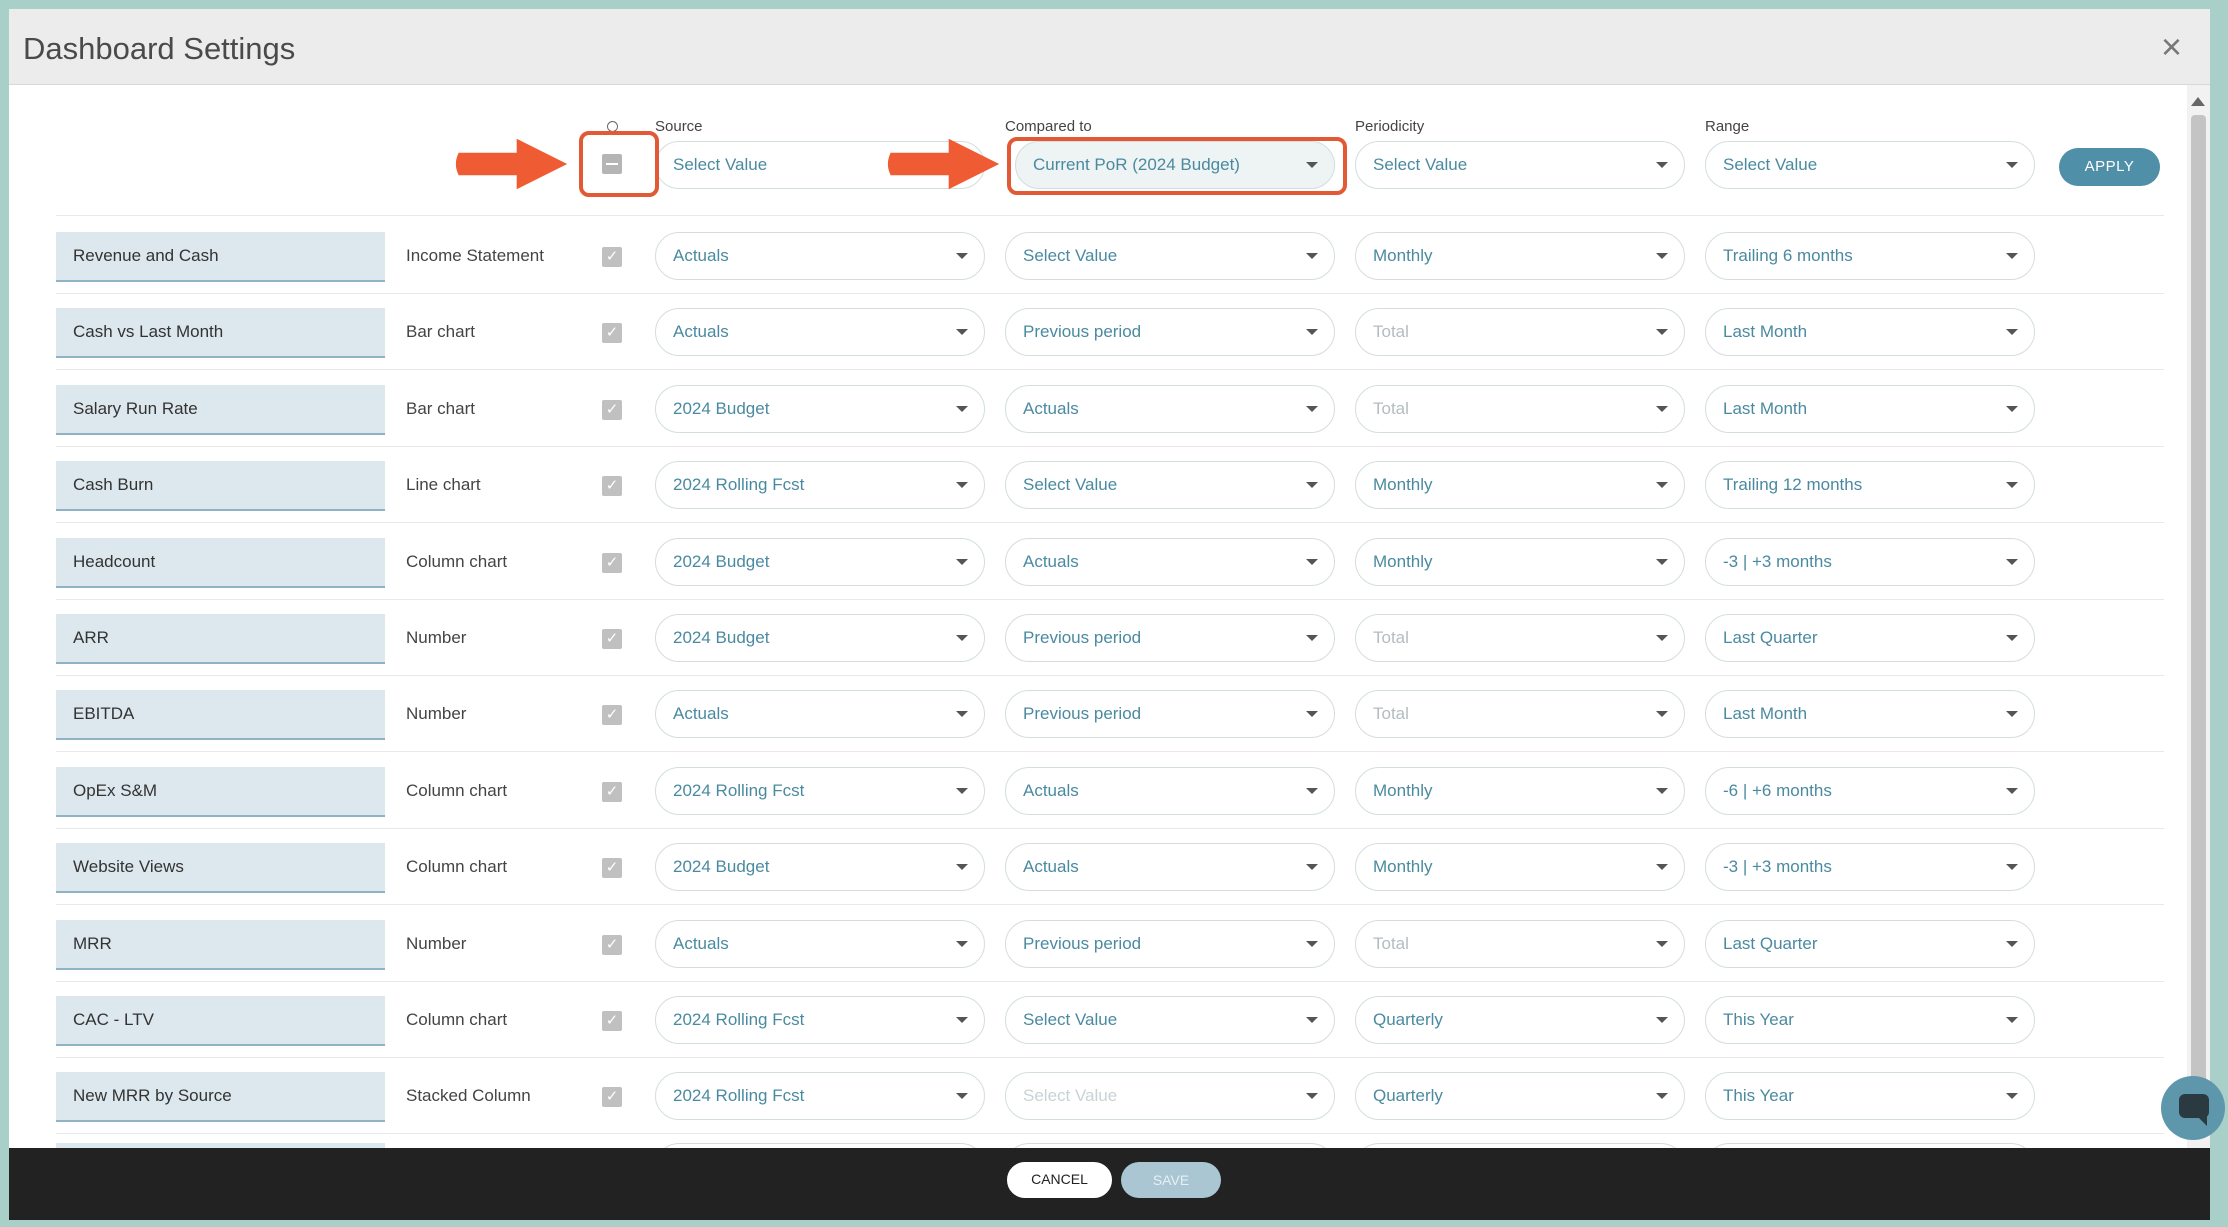 This screenshot has width=2228, height=1227. I want to click on source-value: 2024 Rolling Fcst, so click(739, 484).